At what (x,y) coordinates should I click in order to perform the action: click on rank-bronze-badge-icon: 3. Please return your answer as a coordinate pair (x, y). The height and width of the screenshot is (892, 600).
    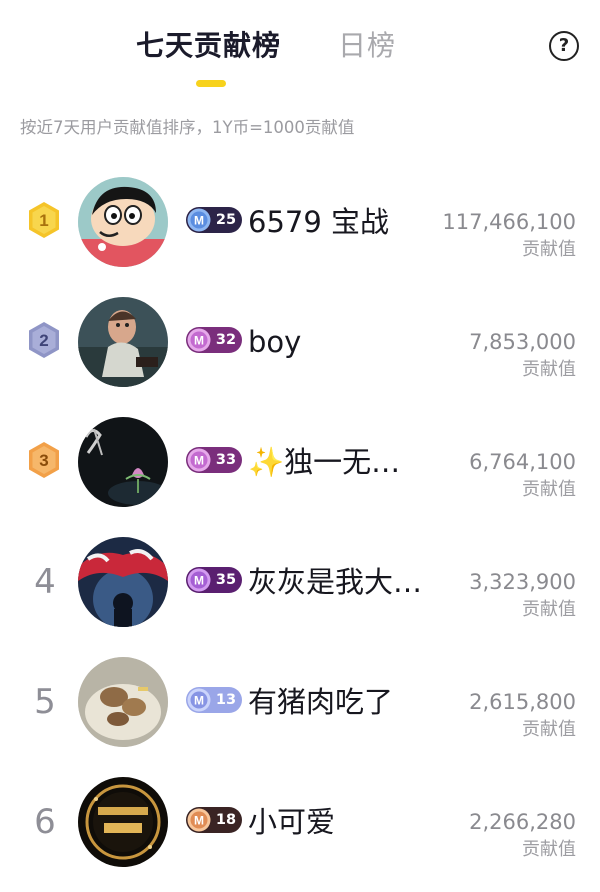
    Looking at the image, I should click on (44, 460).